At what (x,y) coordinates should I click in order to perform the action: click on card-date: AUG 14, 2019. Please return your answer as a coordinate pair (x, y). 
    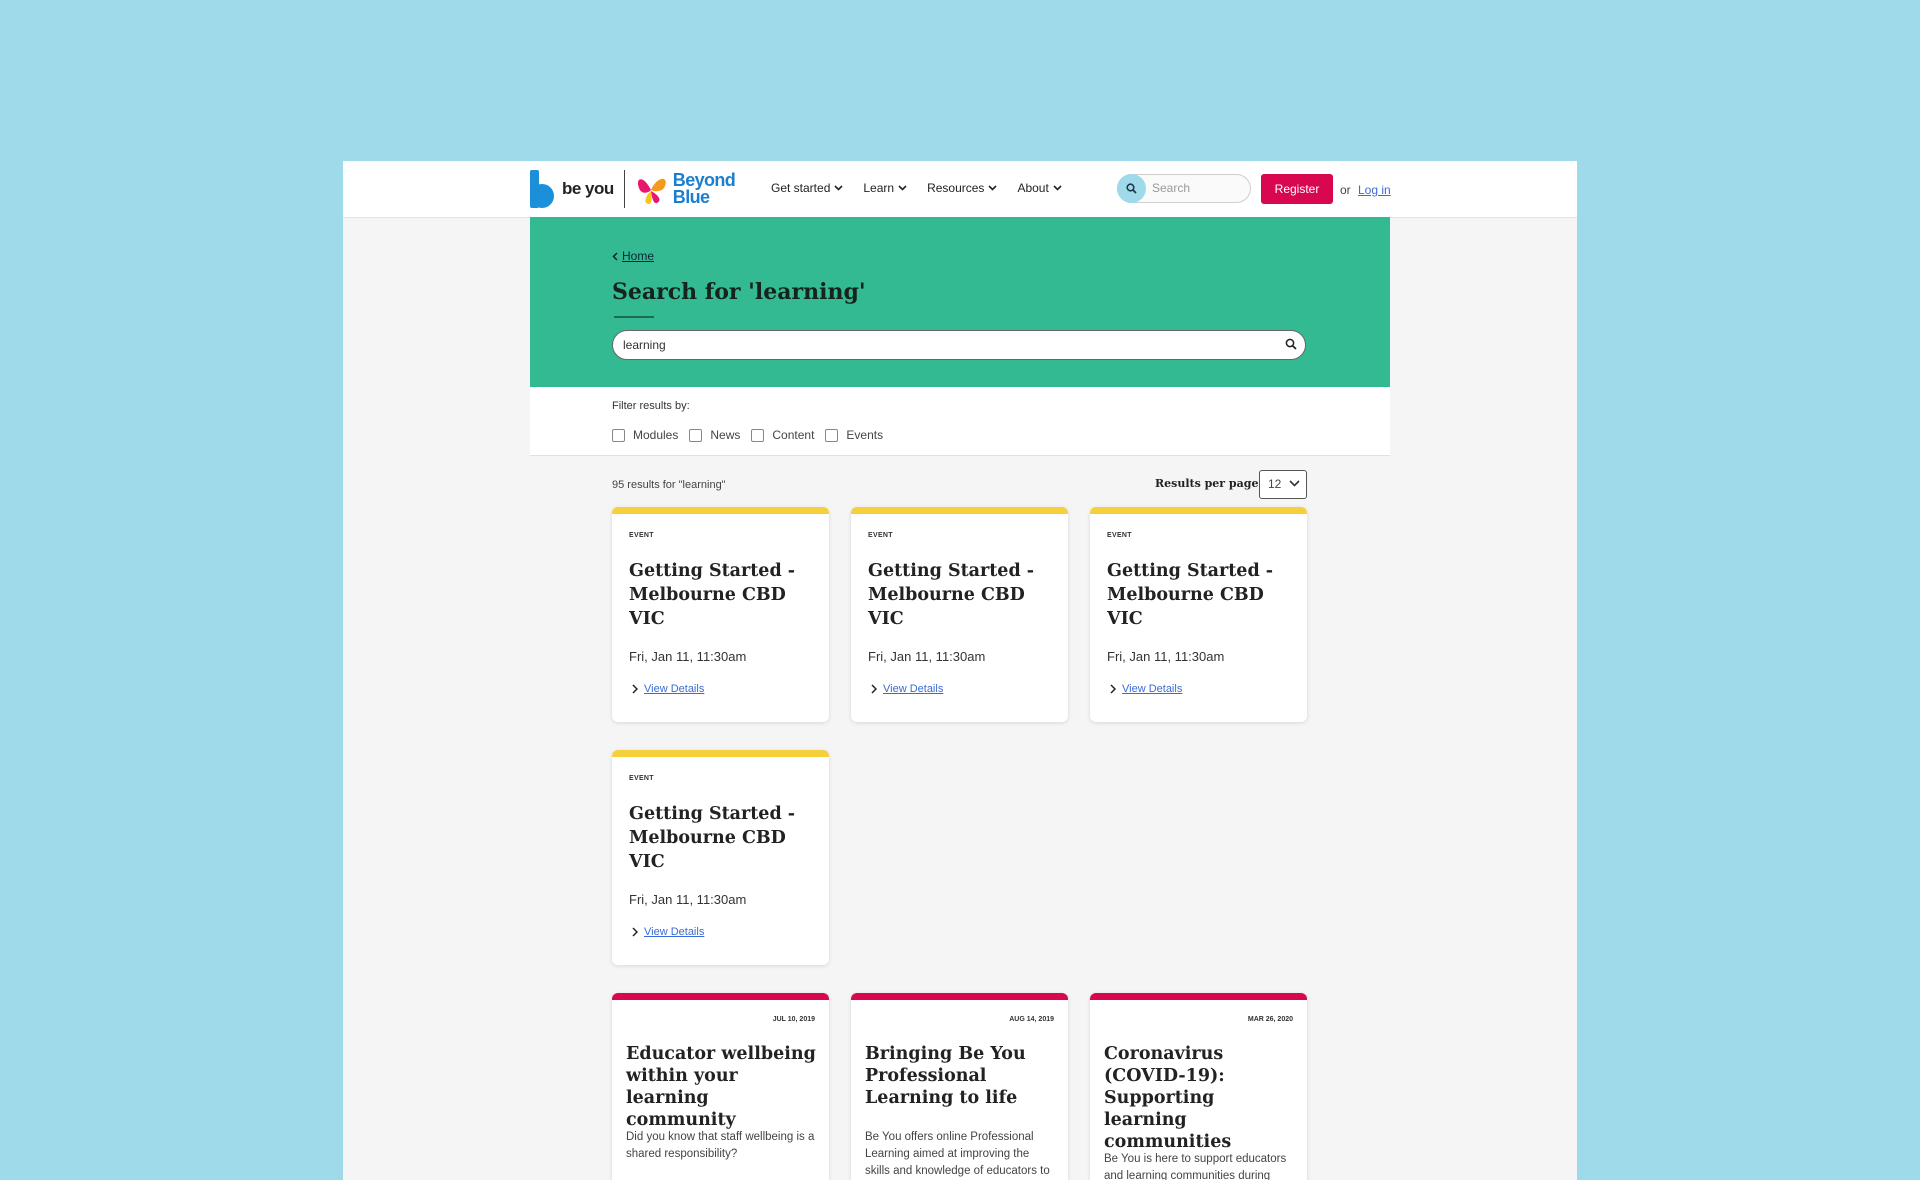
    Looking at the image, I should click on (1031, 1019).